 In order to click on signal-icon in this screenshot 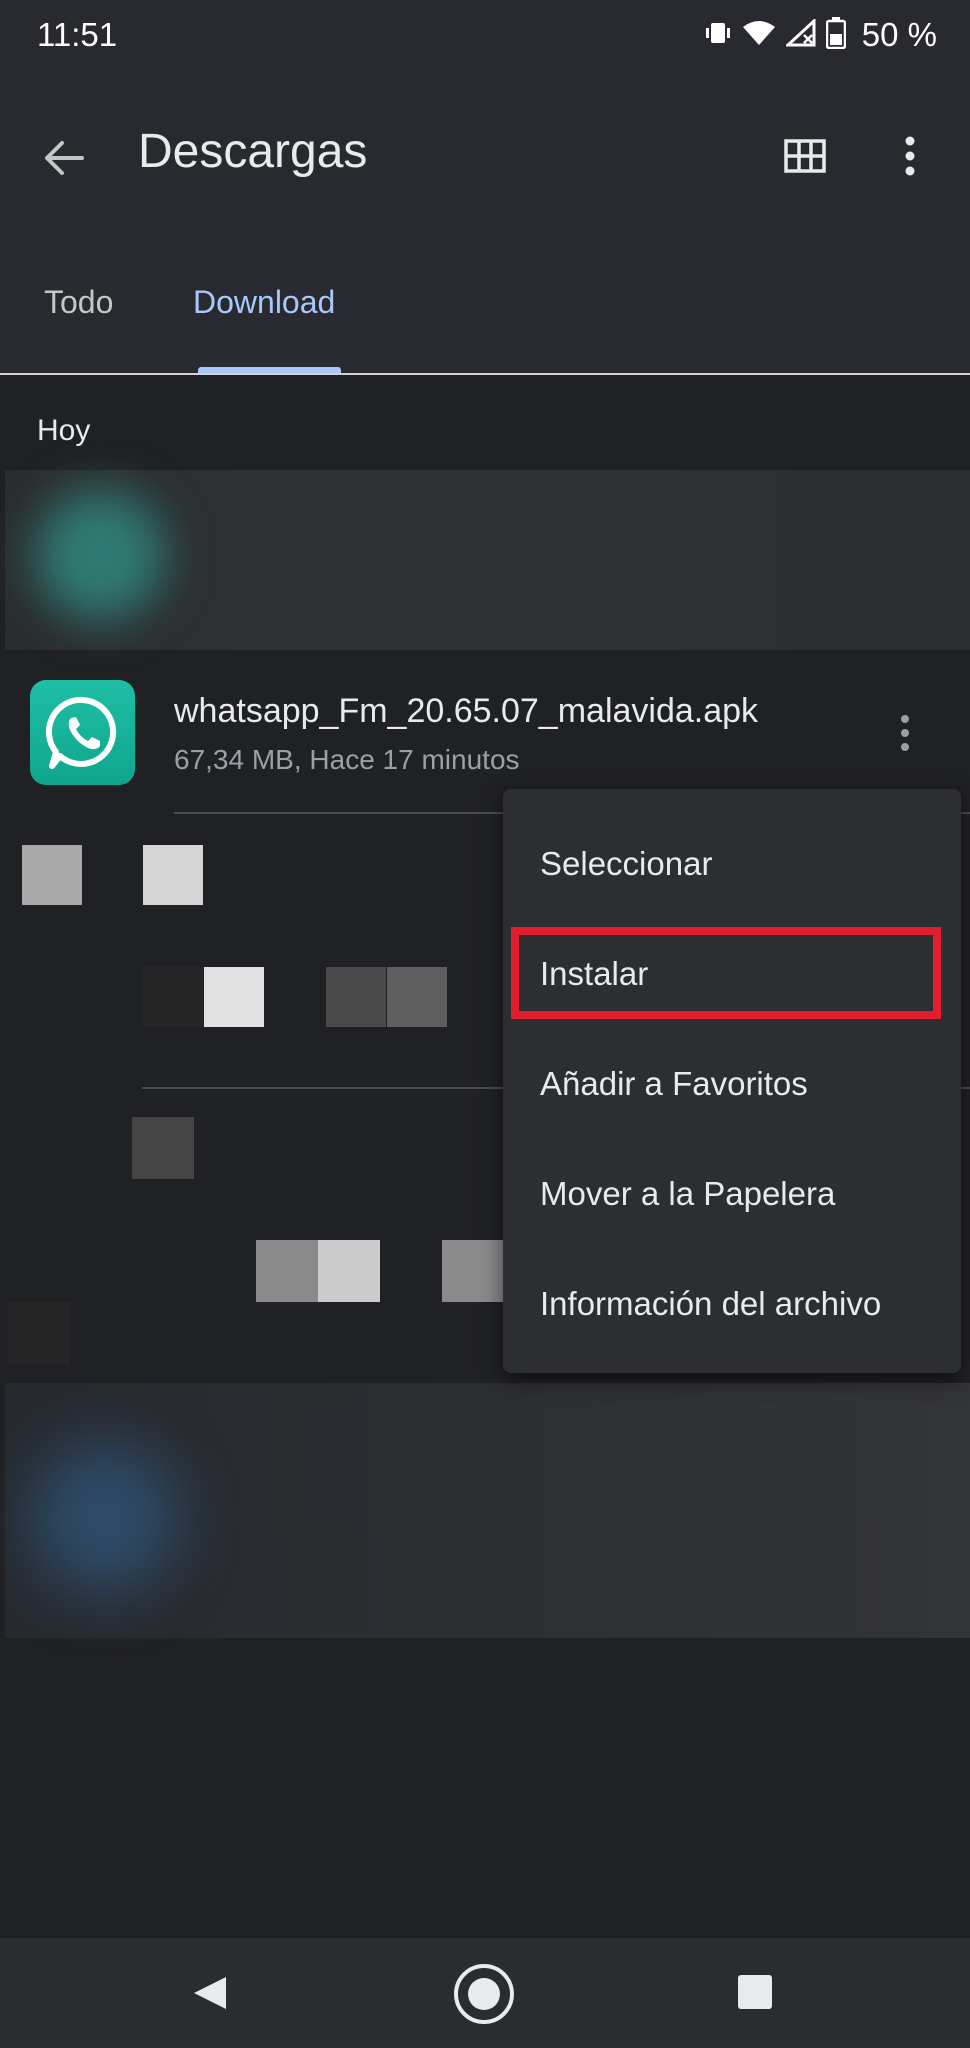, I will do `click(799, 34)`.